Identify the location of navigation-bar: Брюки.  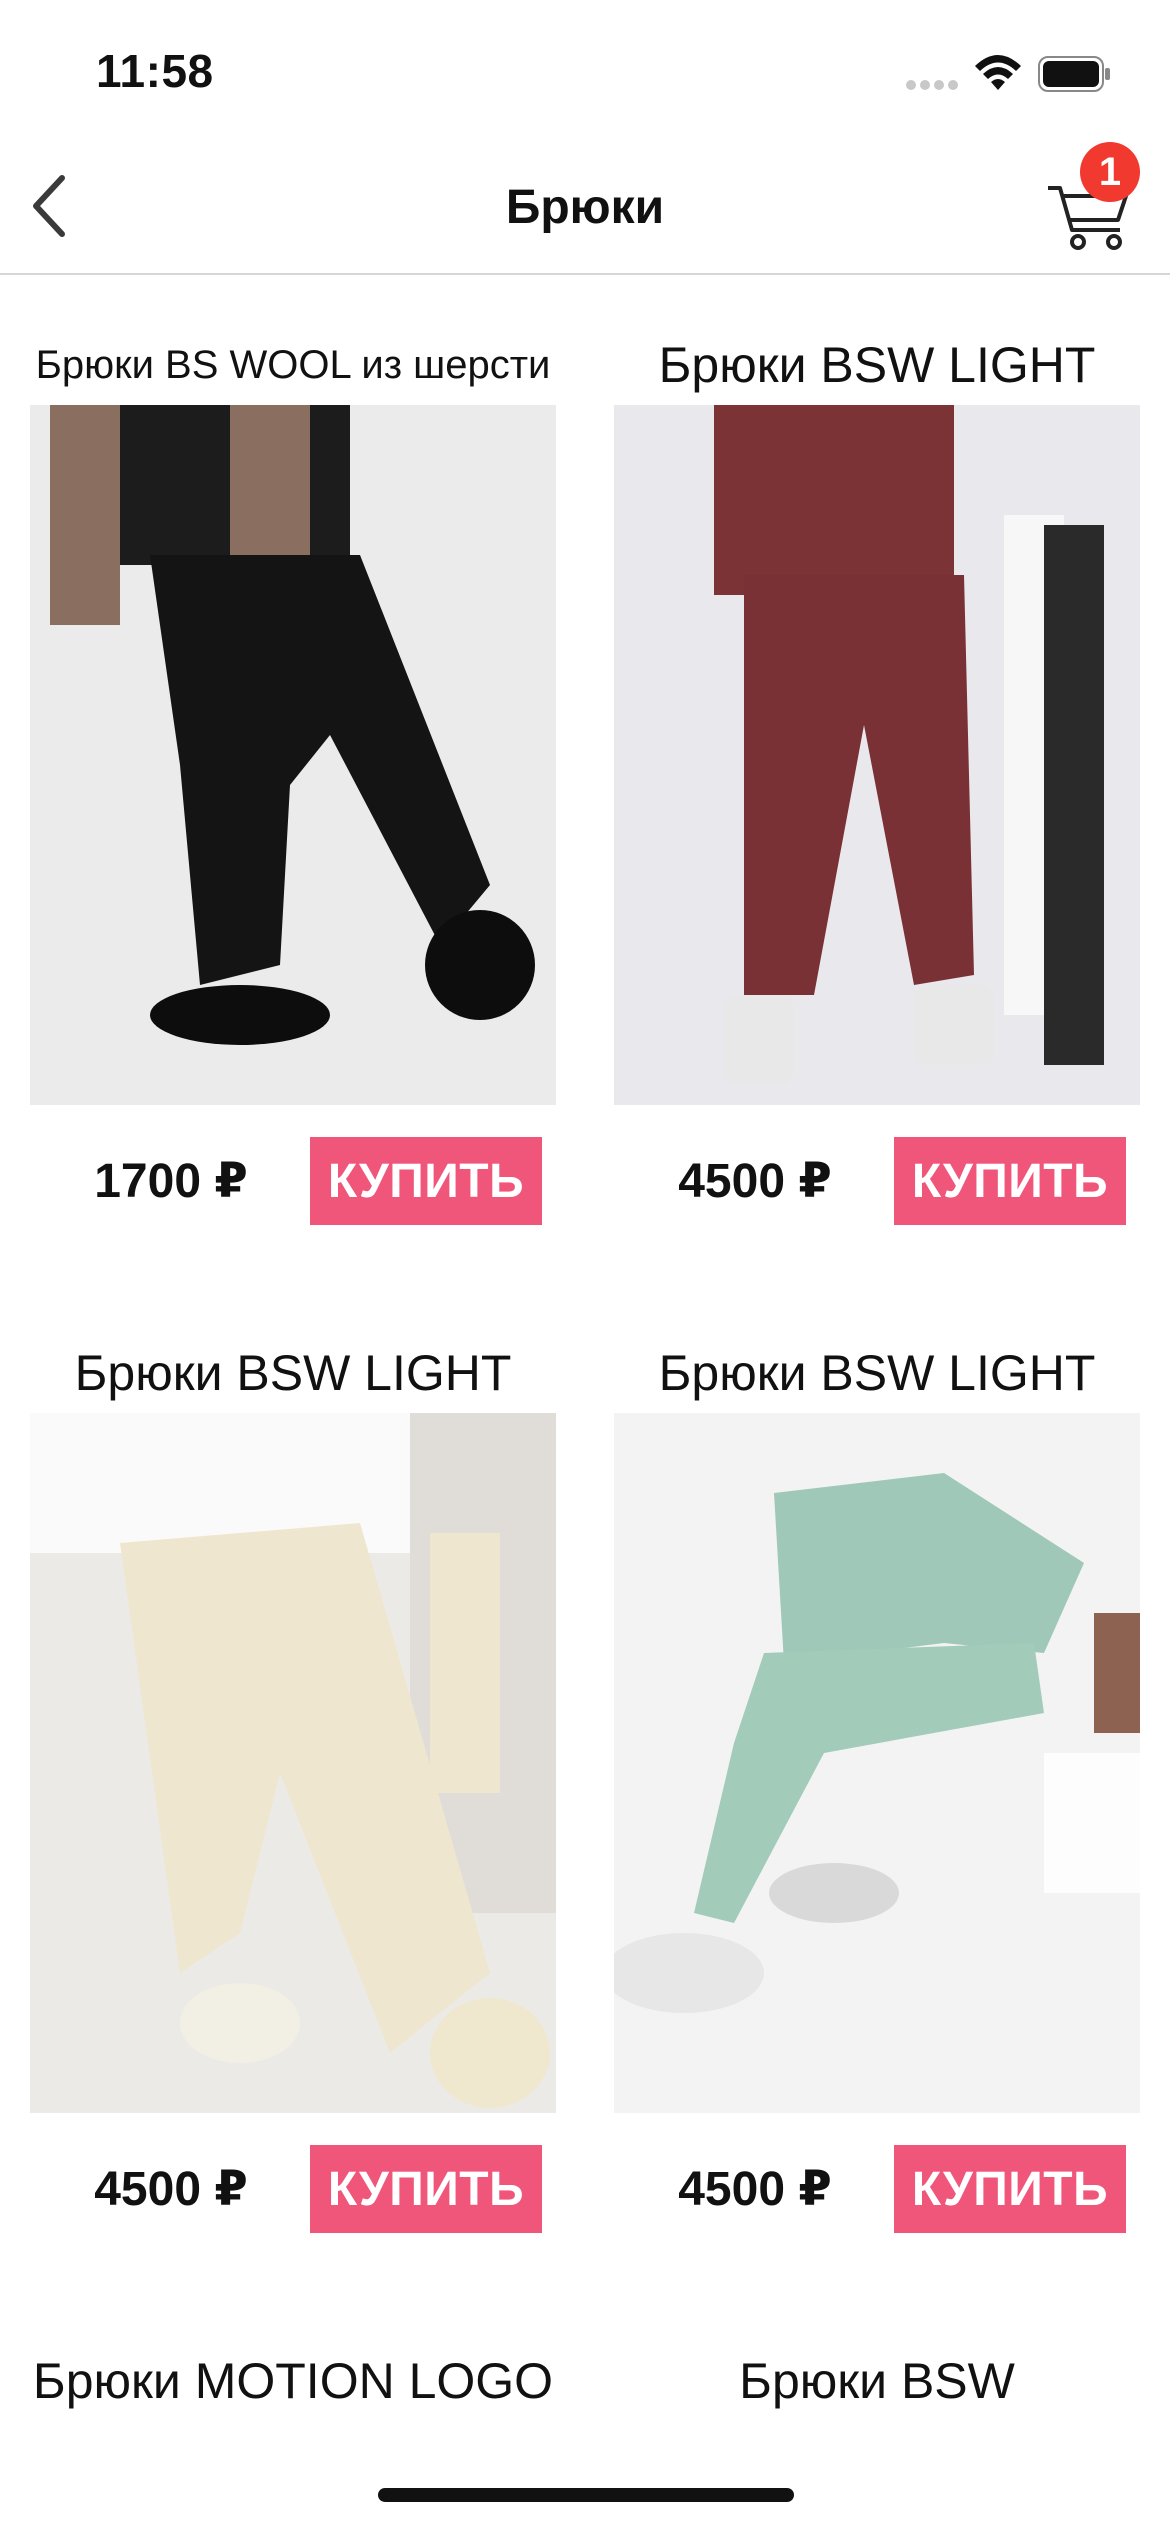
(585, 207).